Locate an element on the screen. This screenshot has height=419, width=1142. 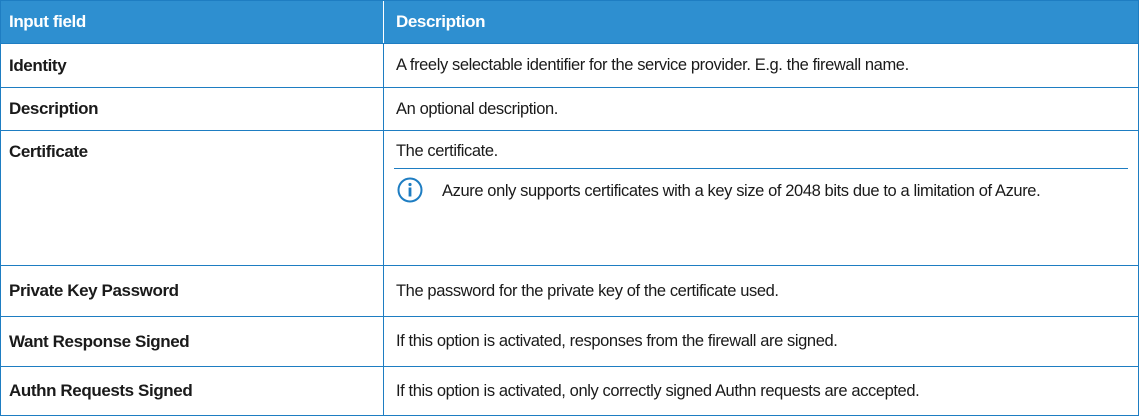
table-row: Description An optional description. is located at coordinates (569, 109).